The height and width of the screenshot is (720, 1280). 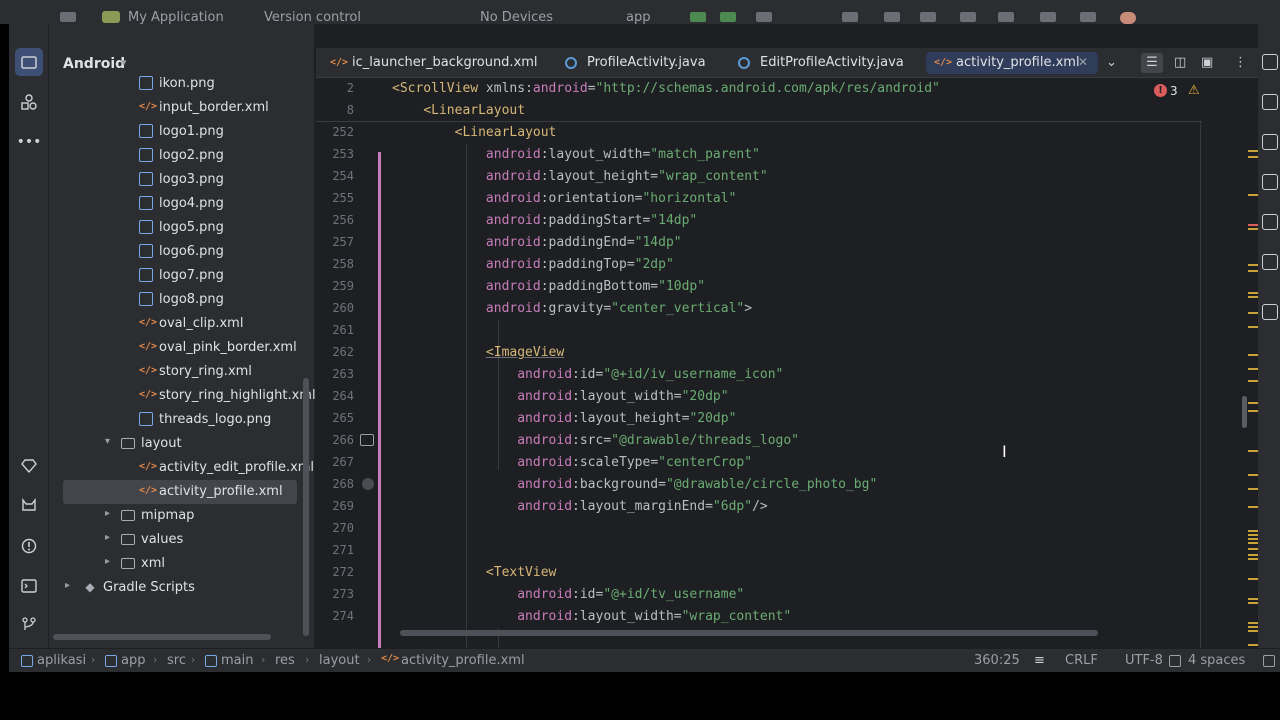 What do you see at coordinates (1270, 102) in the screenshot?
I see `gradle-icon` at bounding box center [1270, 102].